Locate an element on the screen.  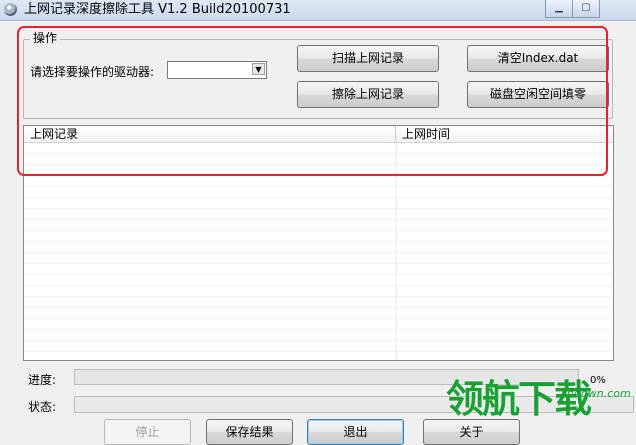
fill-free-space-button: 磁盘空闲空间填零 is located at coordinates (538, 94).